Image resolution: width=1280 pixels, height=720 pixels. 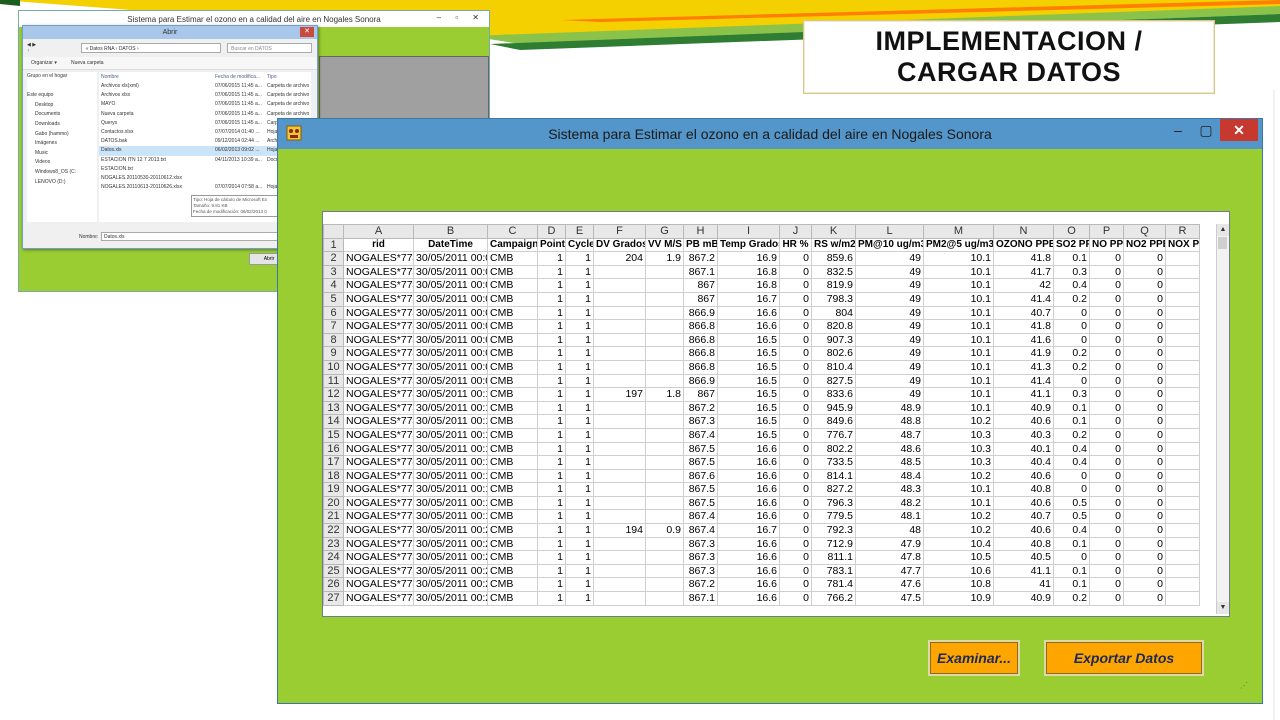 What do you see at coordinates (450, 299) in the screenshot?
I see `cell: 30/05/2011 00:03` at bounding box center [450, 299].